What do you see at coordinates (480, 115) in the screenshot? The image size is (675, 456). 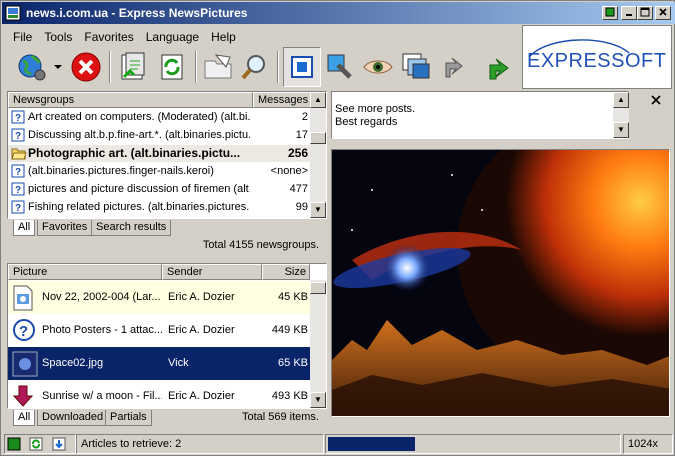 I see `message-preview: See more posts. Best regards ▲ ▼` at bounding box center [480, 115].